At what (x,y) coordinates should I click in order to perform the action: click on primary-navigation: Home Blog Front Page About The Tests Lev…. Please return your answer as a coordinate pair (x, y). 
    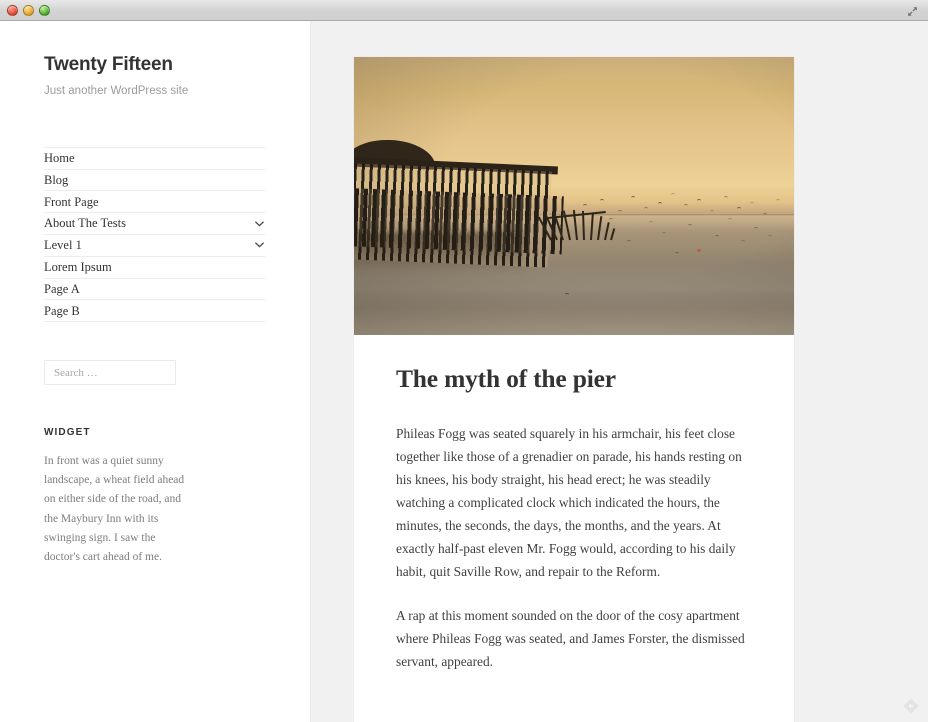
    Looking at the image, I should click on (154, 234).